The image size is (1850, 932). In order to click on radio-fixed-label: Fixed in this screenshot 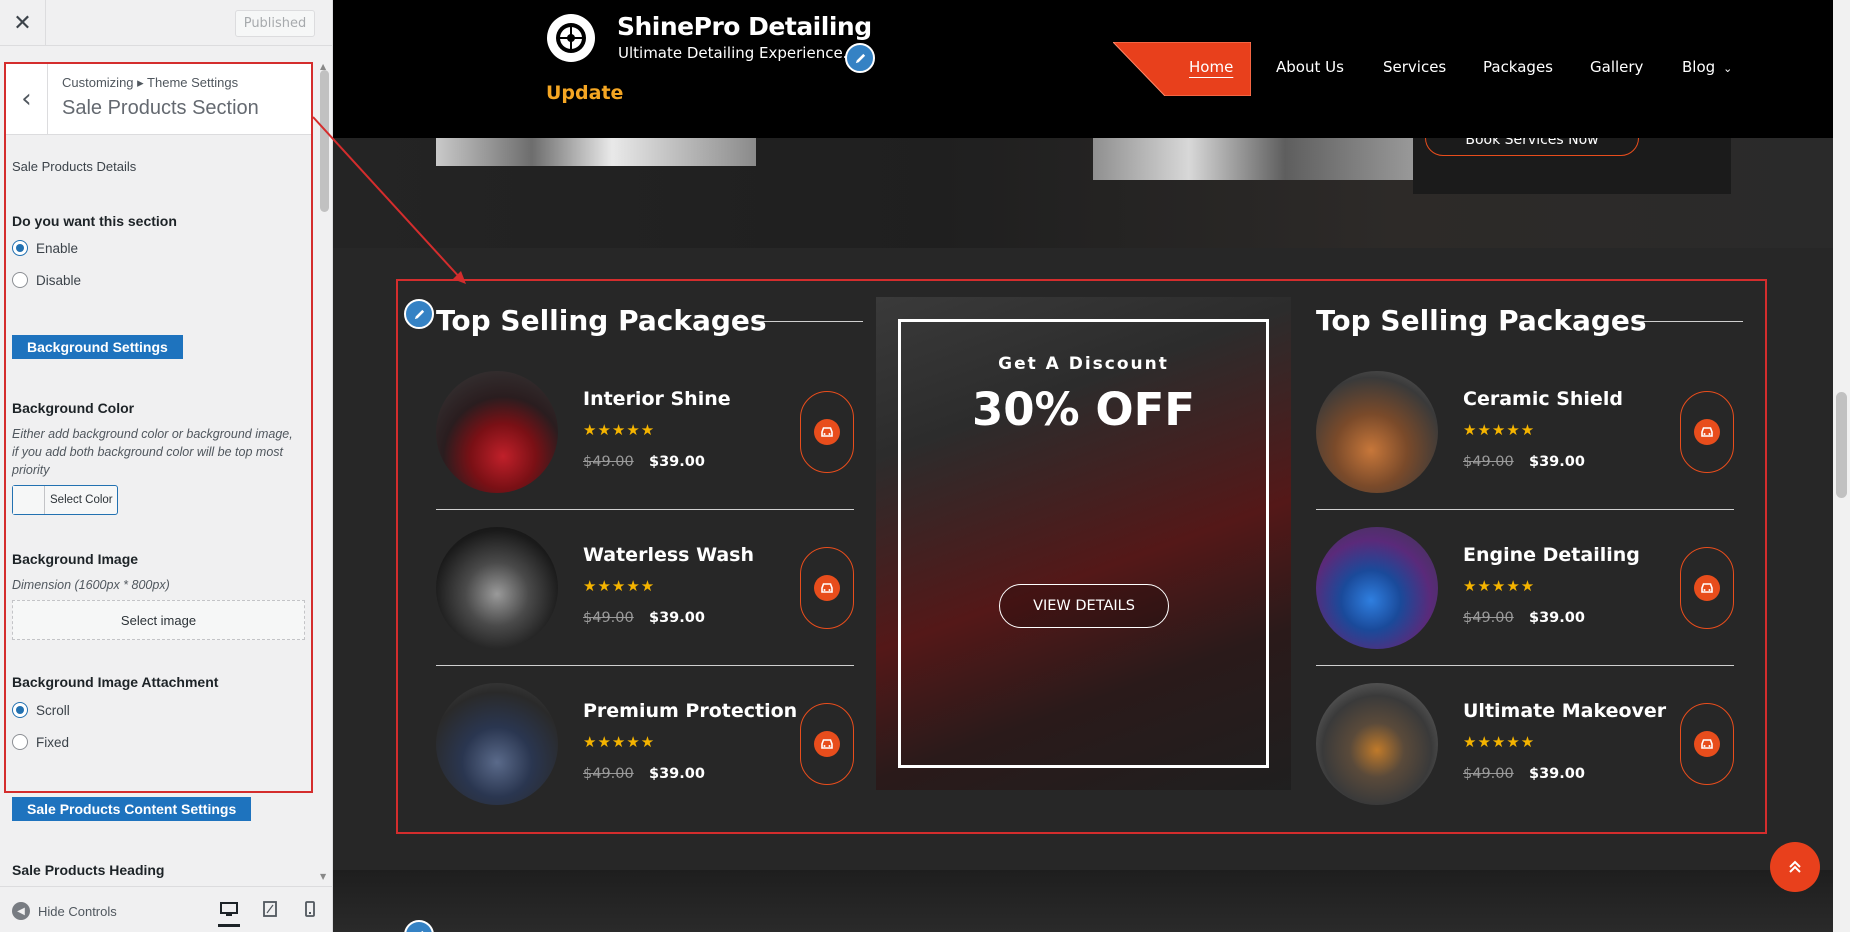, I will do `click(53, 742)`.